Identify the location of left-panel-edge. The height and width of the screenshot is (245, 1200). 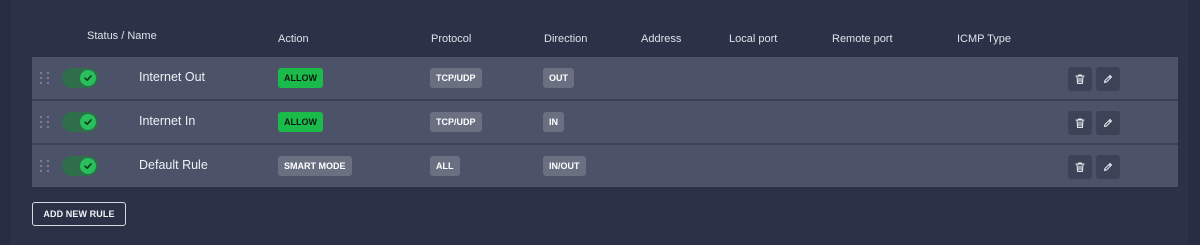
(5, 122).